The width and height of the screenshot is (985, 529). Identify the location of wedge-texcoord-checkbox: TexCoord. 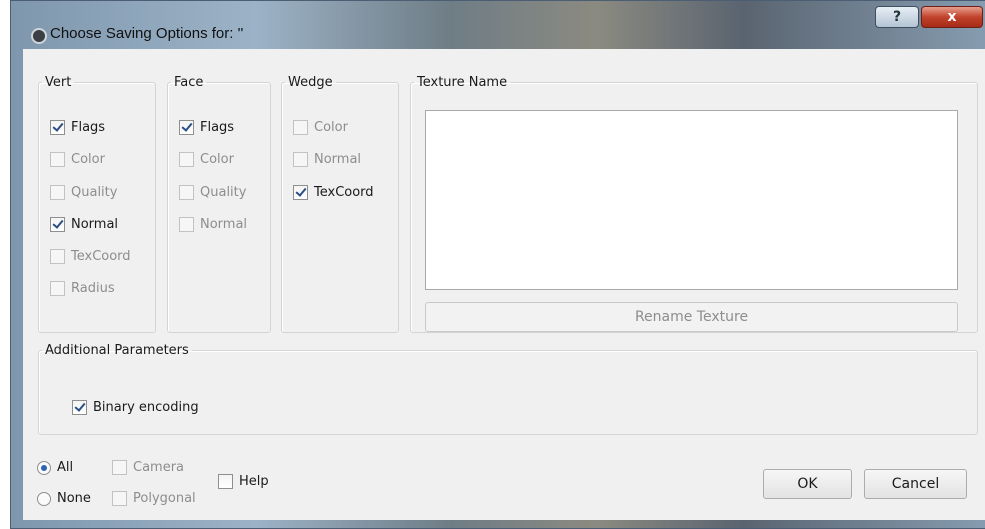
(333, 192).